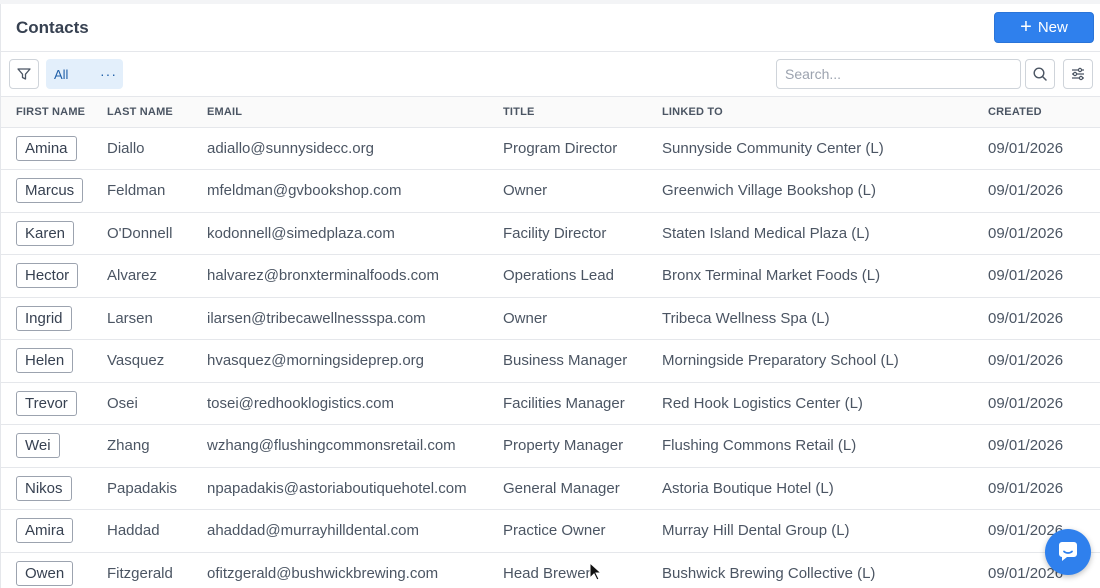 This screenshot has width=1100, height=588. What do you see at coordinates (748, 488) in the screenshot?
I see `linked-to-cell: Astoria Boutique Hotel (L)` at bounding box center [748, 488].